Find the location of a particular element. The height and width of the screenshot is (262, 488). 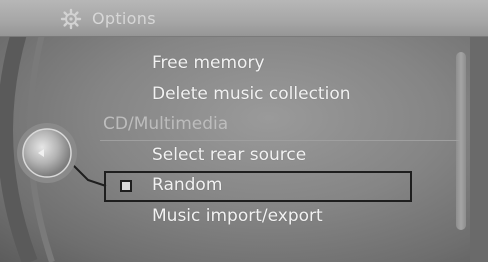

menu-item-select-rear-source: Select rear source is located at coordinates (229, 155).